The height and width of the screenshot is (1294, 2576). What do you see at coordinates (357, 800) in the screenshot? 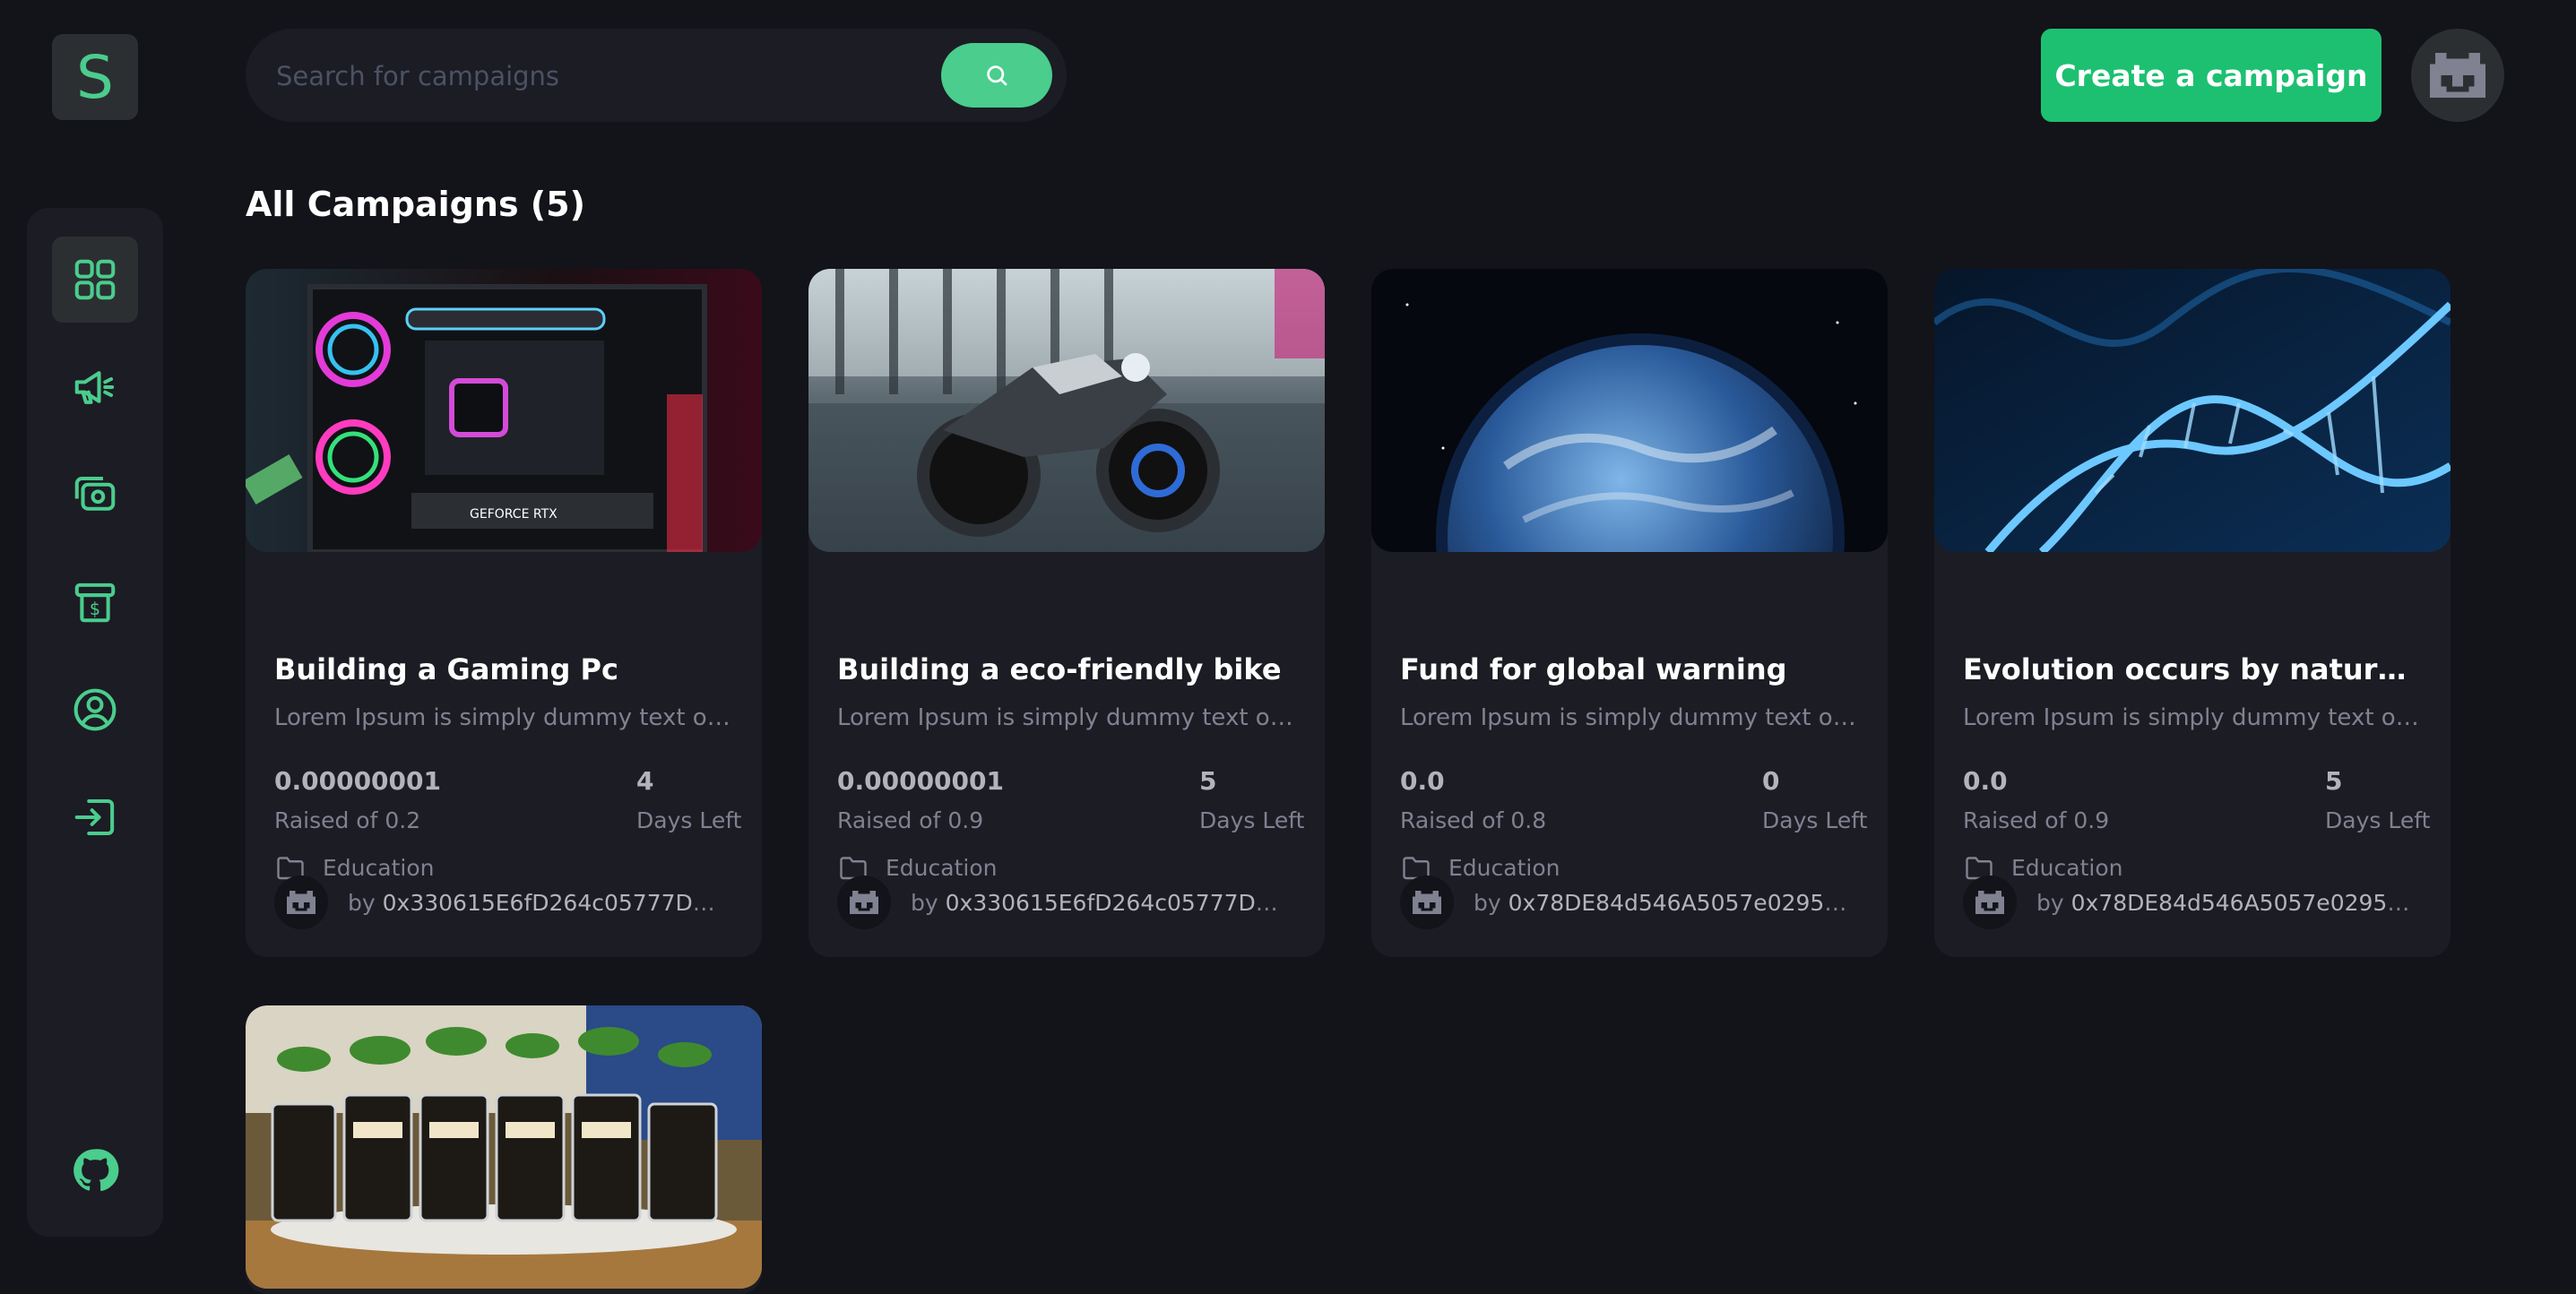
I see `amount-collected: 0.00000001 Raised of 0.2` at bounding box center [357, 800].